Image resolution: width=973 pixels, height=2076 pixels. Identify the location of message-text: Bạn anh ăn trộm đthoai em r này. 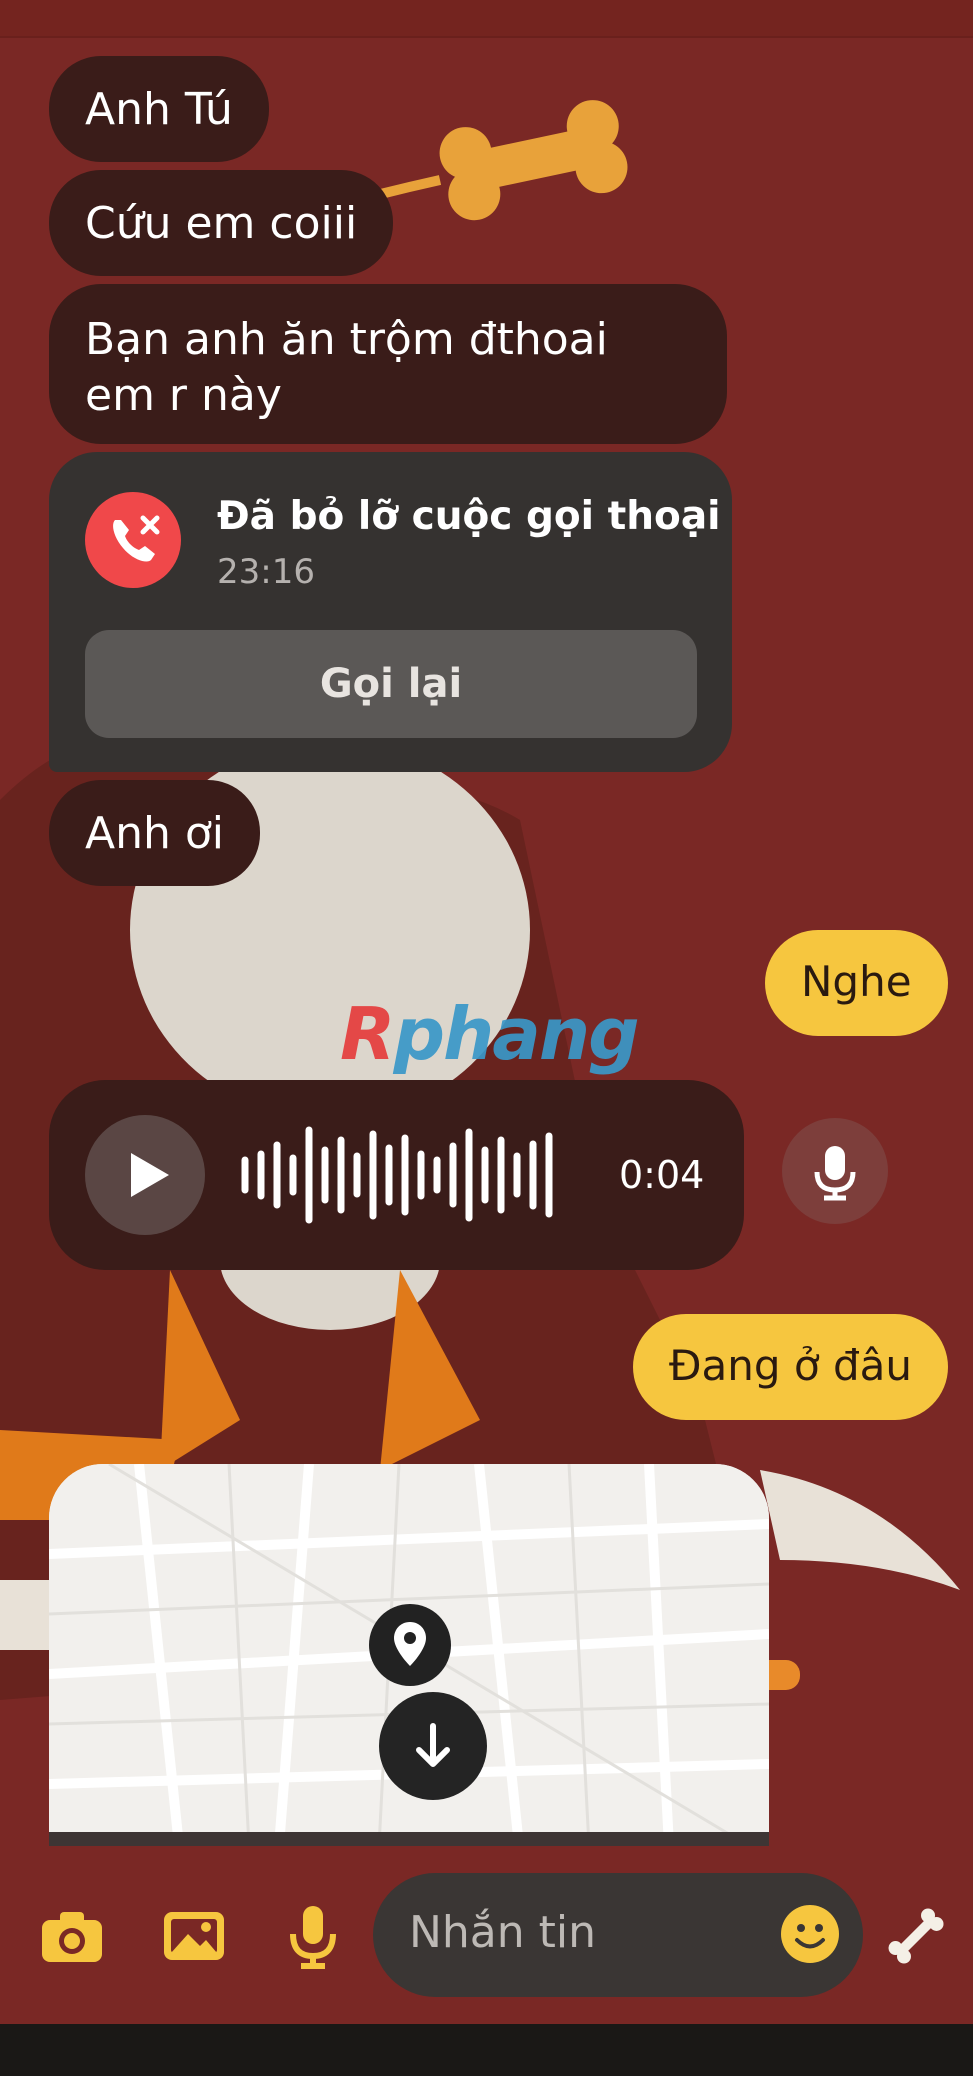
(346, 367).